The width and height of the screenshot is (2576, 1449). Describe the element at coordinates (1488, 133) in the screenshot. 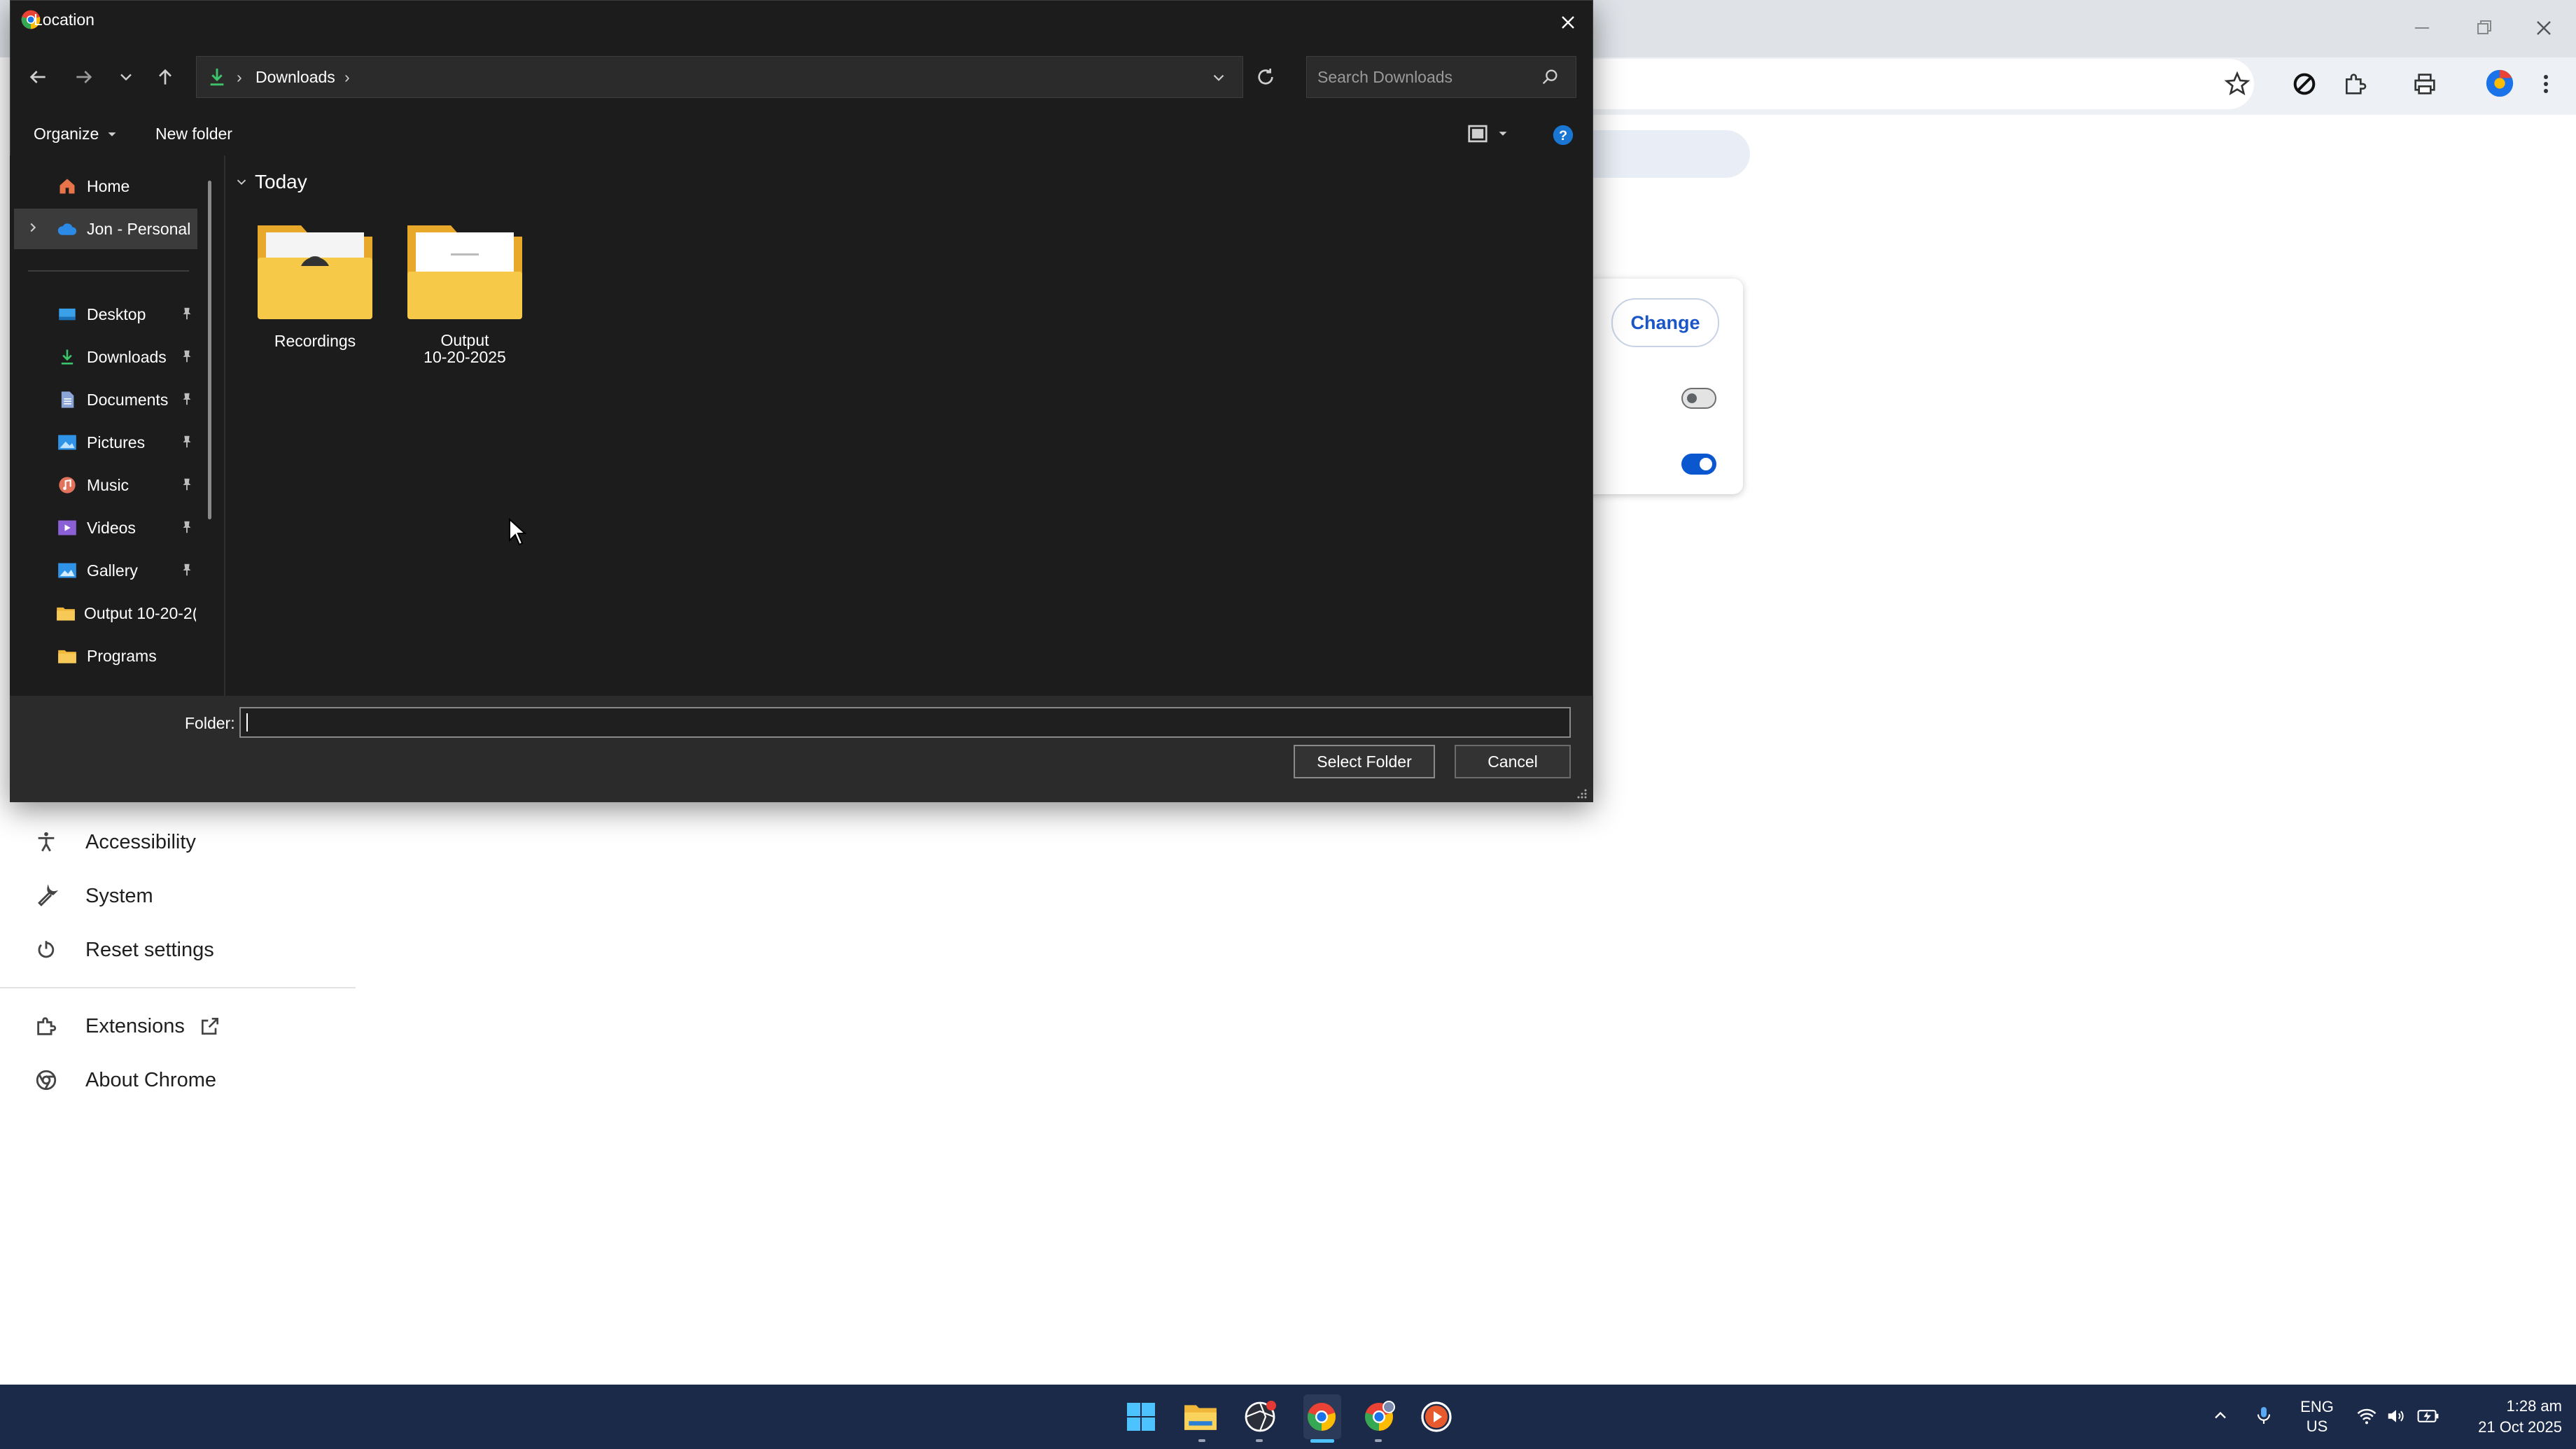

I see `view-options-button` at that location.